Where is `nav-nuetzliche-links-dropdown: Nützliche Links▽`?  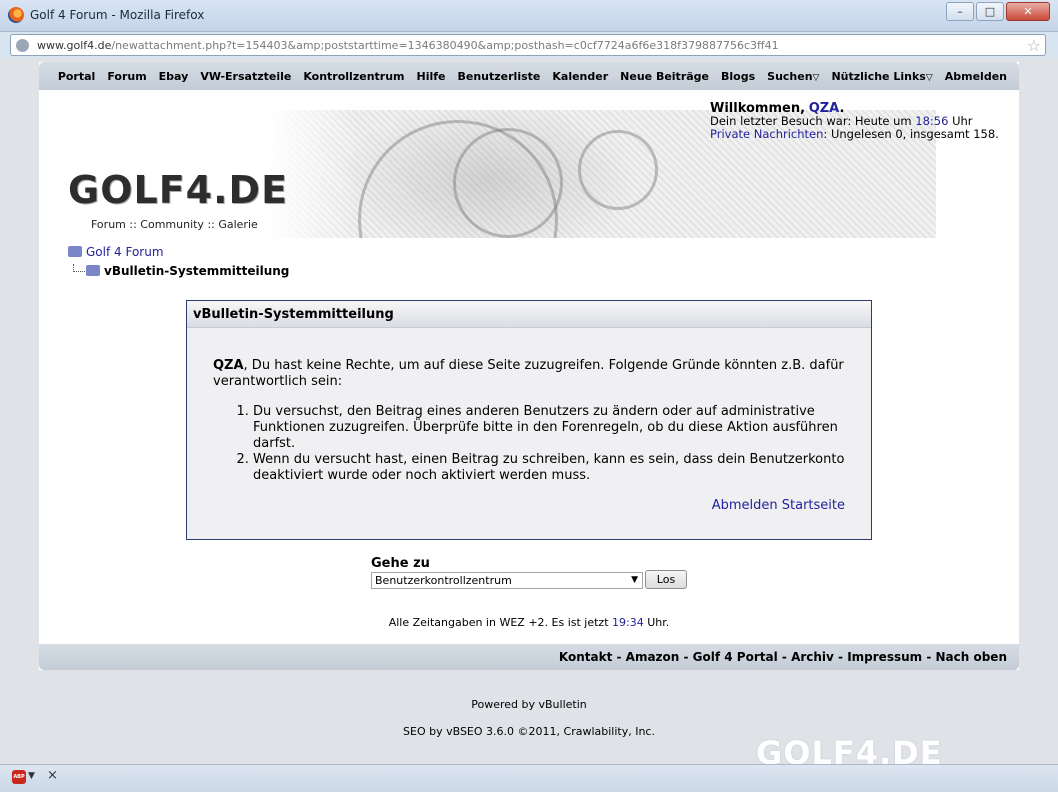
nav-nuetzliche-links-dropdown: Nützliche Links▽ is located at coordinates (881, 76).